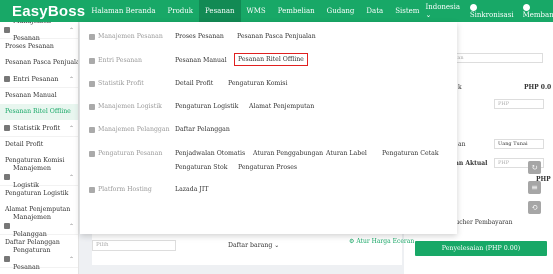 The image size is (553, 274). What do you see at coordinates (199, 36) in the screenshot?
I see `menu-link-proses-pesanan: Proses Pesanan` at bounding box center [199, 36].